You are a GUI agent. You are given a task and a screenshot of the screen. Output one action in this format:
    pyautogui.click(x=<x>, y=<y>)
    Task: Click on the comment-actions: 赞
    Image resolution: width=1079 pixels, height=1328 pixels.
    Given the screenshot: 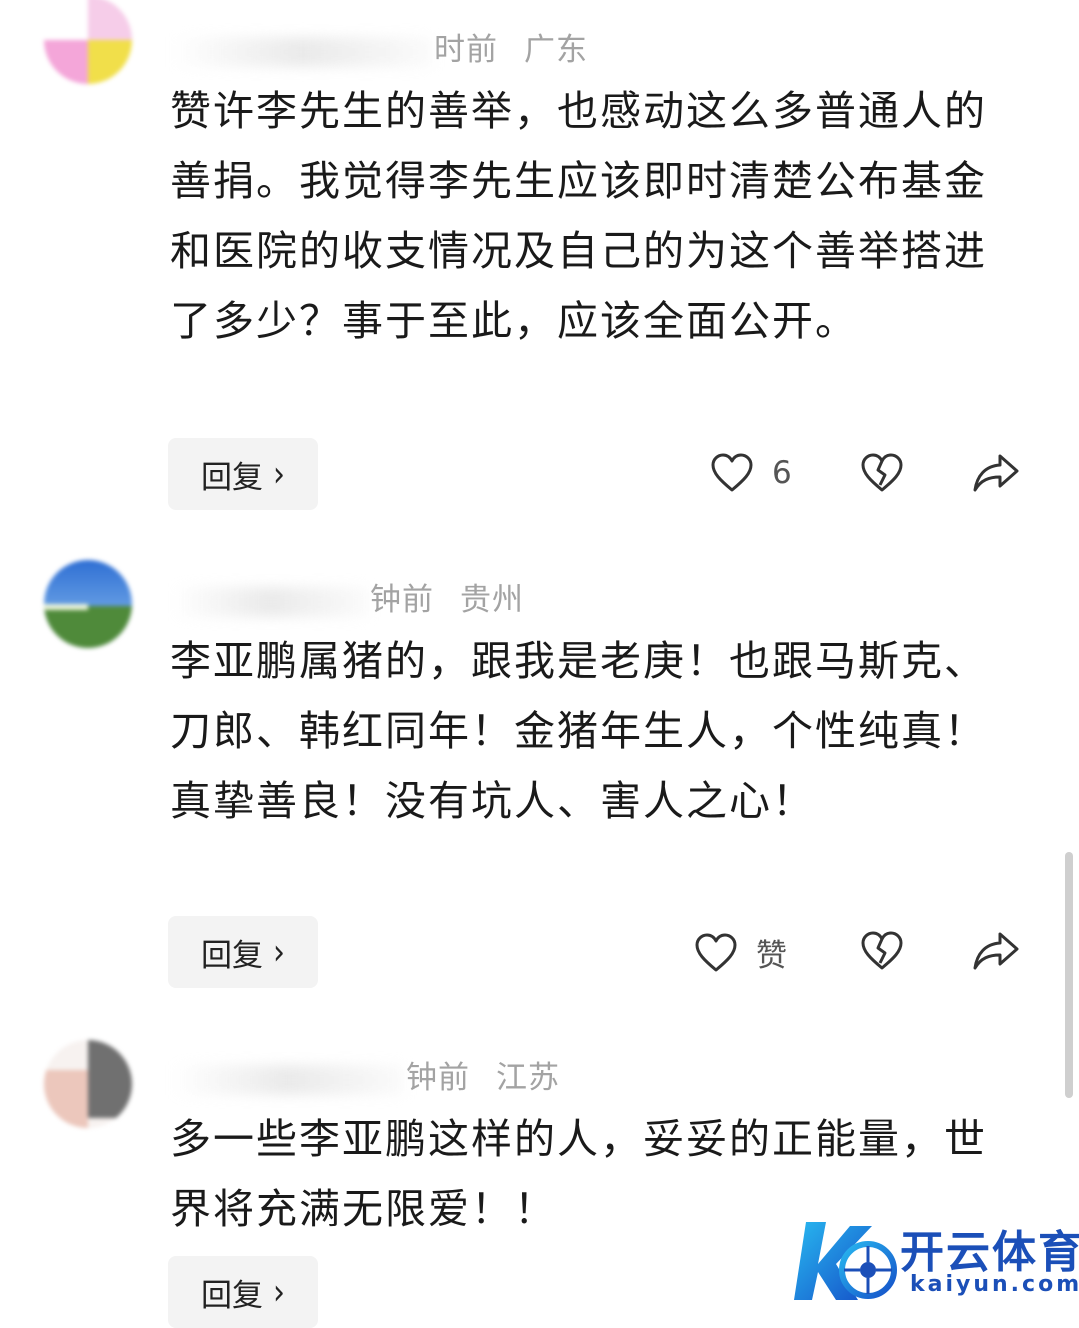 What is the action you would take?
    pyautogui.click(x=539, y=952)
    